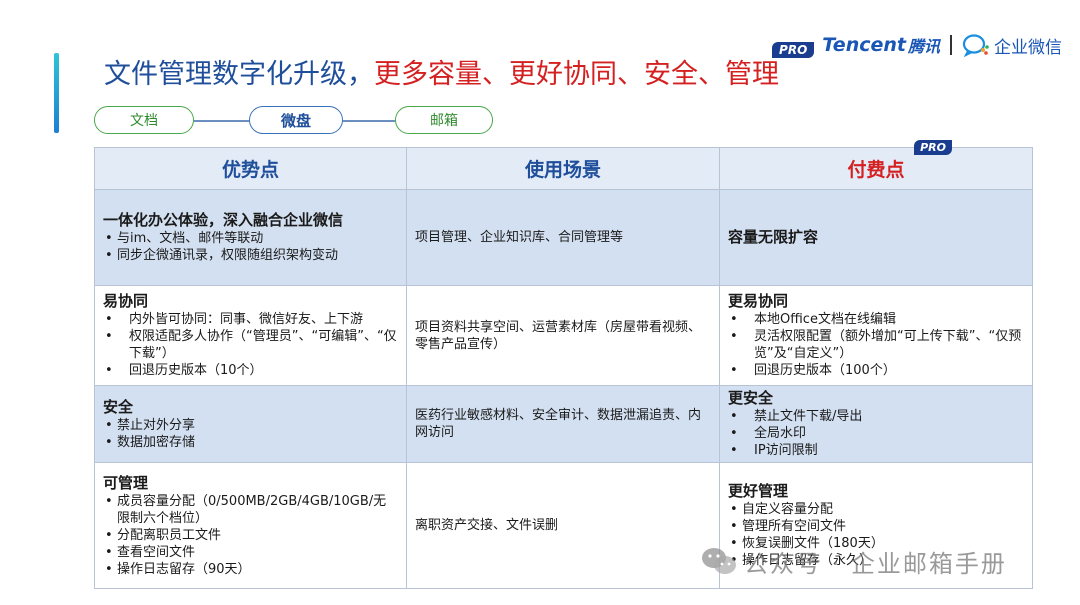 The image size is (1080, 605). I want to click on accent-bar, so click(56, 93).